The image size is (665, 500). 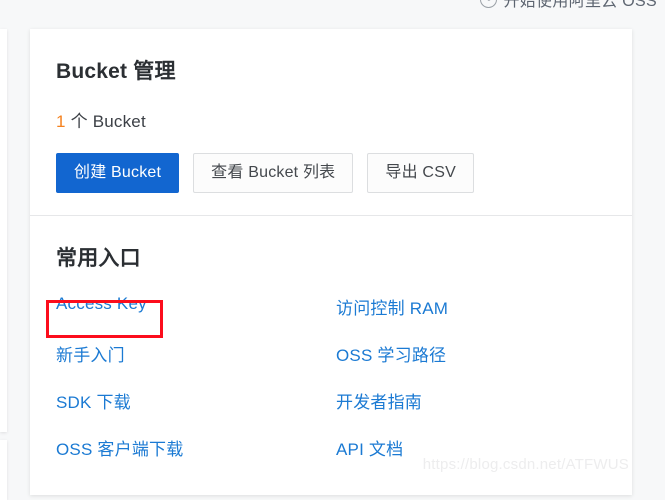 I want to click on export-csv-button: 导出 CSV, so click(x=420, y=173).